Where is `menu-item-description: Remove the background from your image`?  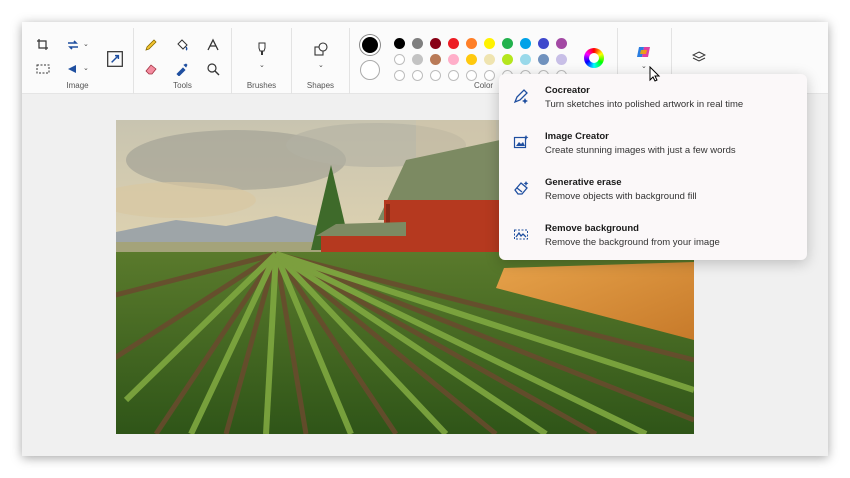
menu-item-description: Remove the background from your image is located at coordinates (632, 242).